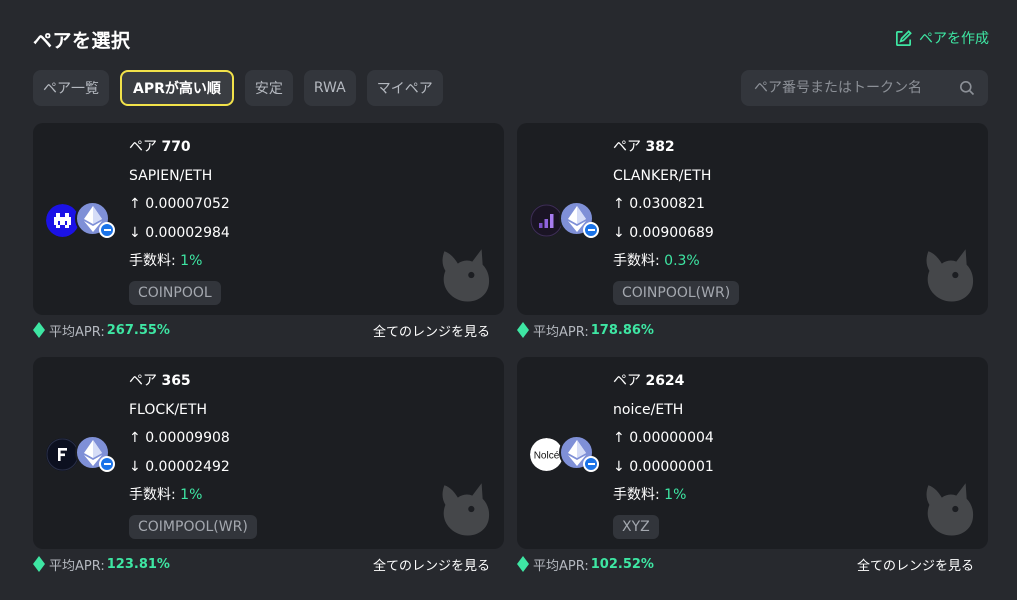 The image size is (1017, 600). What do you see at coordinates (622, 330) in the screenshot?
I see `apr-value: 178.86%` at bounding box center [622, 330].